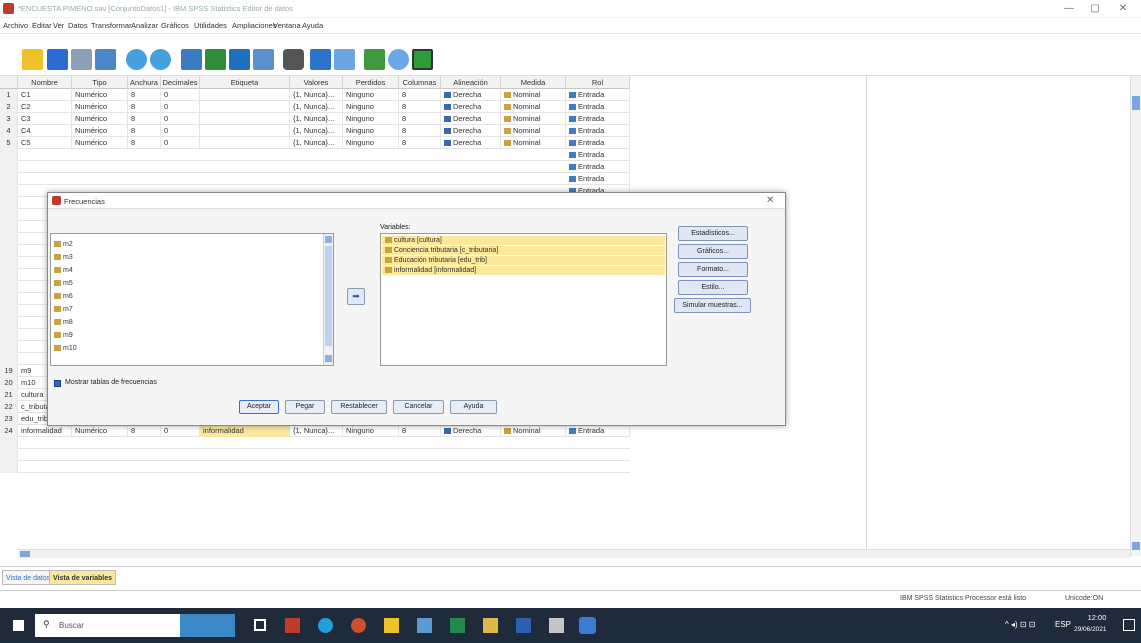 Image resolution: width=1141 pixels, height=643 pixels. I want to click on menu-8: Ampliaciones, so click(254, 25).